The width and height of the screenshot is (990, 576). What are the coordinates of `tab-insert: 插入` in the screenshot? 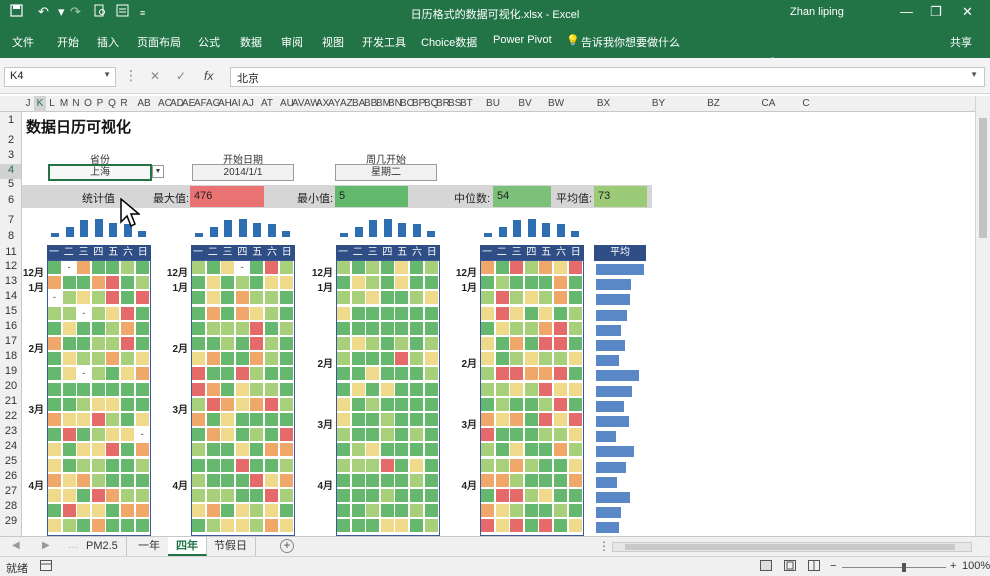 It's located at (108, 42).